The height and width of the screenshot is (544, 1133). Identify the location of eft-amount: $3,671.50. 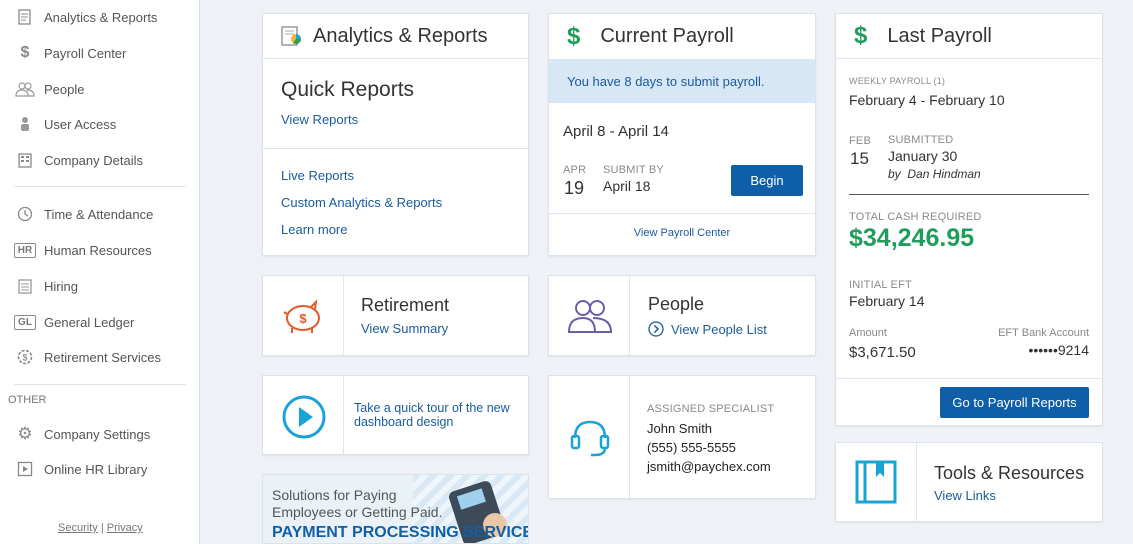
(882, 352).